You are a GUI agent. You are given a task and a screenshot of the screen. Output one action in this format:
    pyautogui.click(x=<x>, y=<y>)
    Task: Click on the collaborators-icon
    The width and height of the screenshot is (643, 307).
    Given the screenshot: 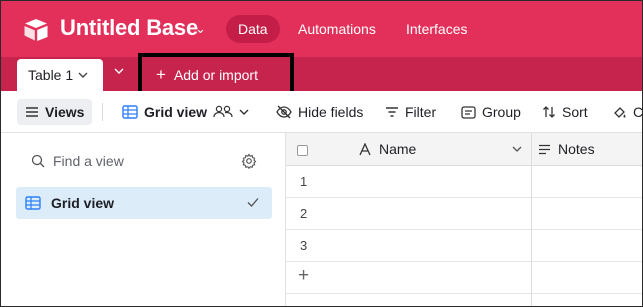 What is the action you would take?
    pyautogui.click(x=223, y=111)
    